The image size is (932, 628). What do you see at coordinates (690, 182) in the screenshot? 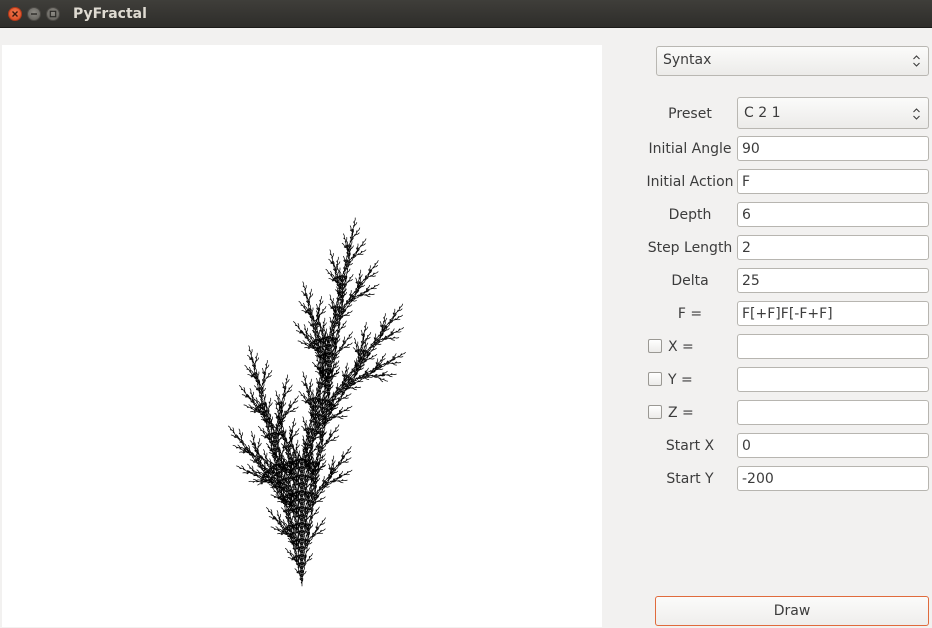
I see `initial-action-label: Initial Action` at bounding box center [690, 182].